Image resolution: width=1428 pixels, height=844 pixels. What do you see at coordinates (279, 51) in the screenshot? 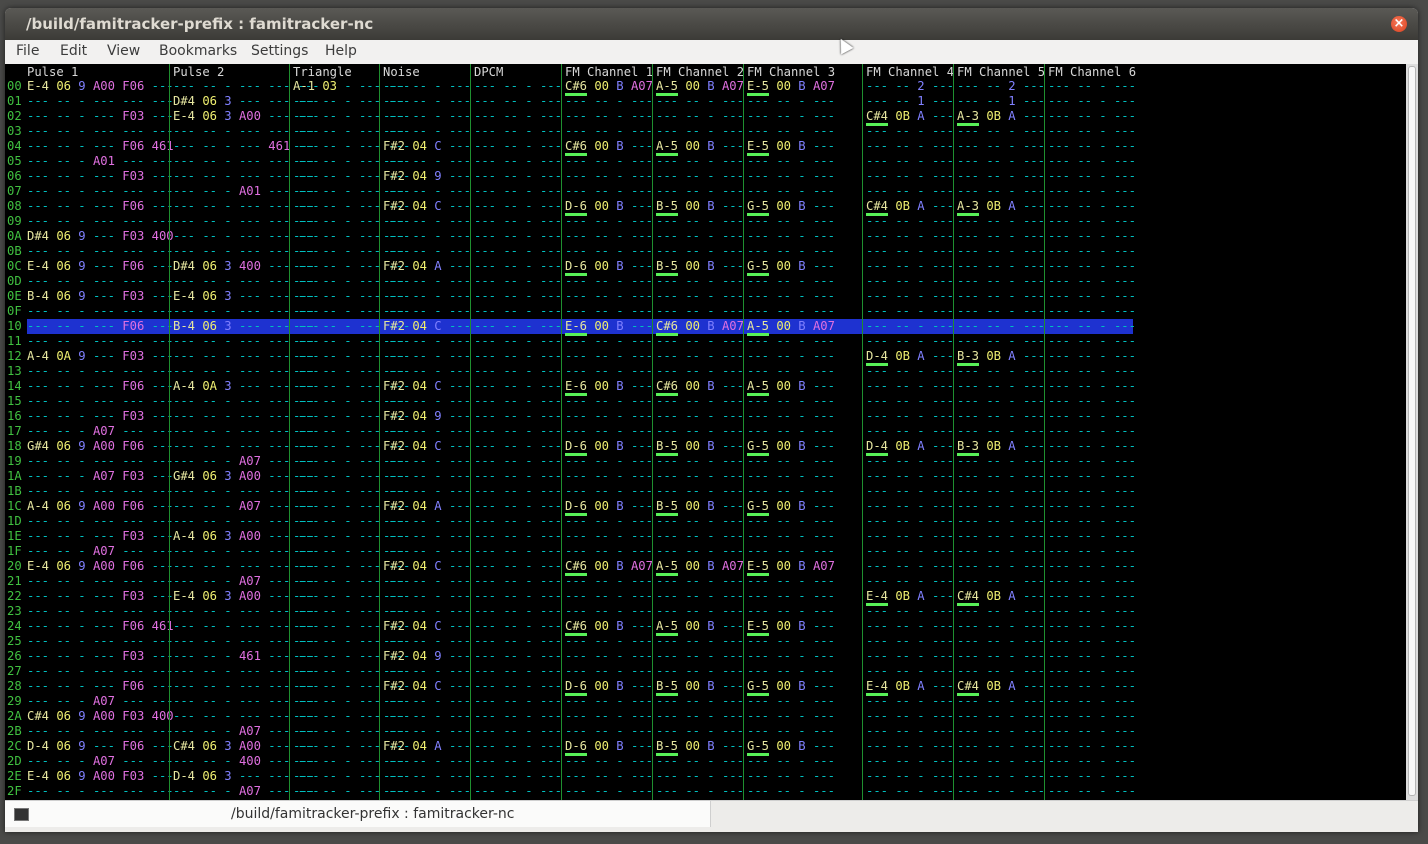
I see `menu-settings: Settings` at bounding box center [279, 51].